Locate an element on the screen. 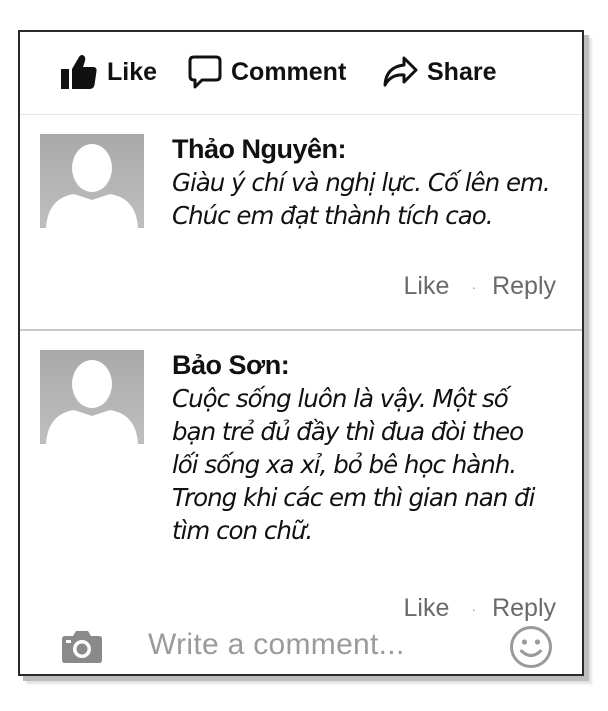 The width and height of the screenshot is (608, 711). like-button: Like is located at coordinates (108, 72).